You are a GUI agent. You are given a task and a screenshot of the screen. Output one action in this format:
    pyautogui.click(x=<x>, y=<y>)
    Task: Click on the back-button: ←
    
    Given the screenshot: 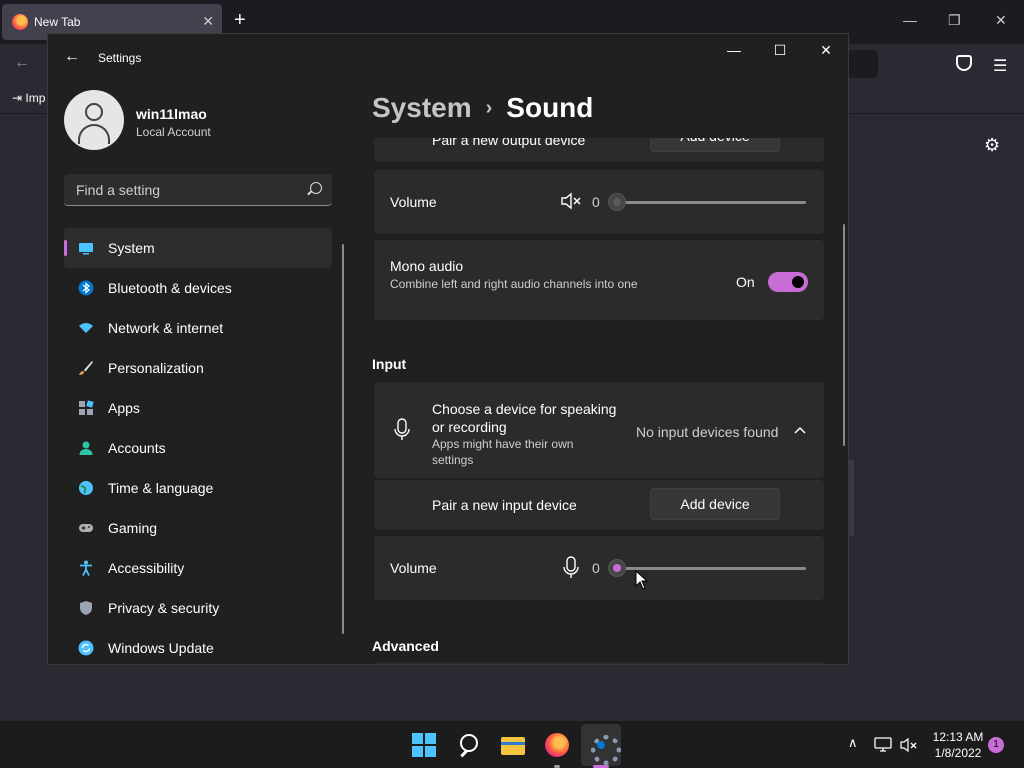 What is the action you would take?
    pyautogui.click(x=72, y=57)
    